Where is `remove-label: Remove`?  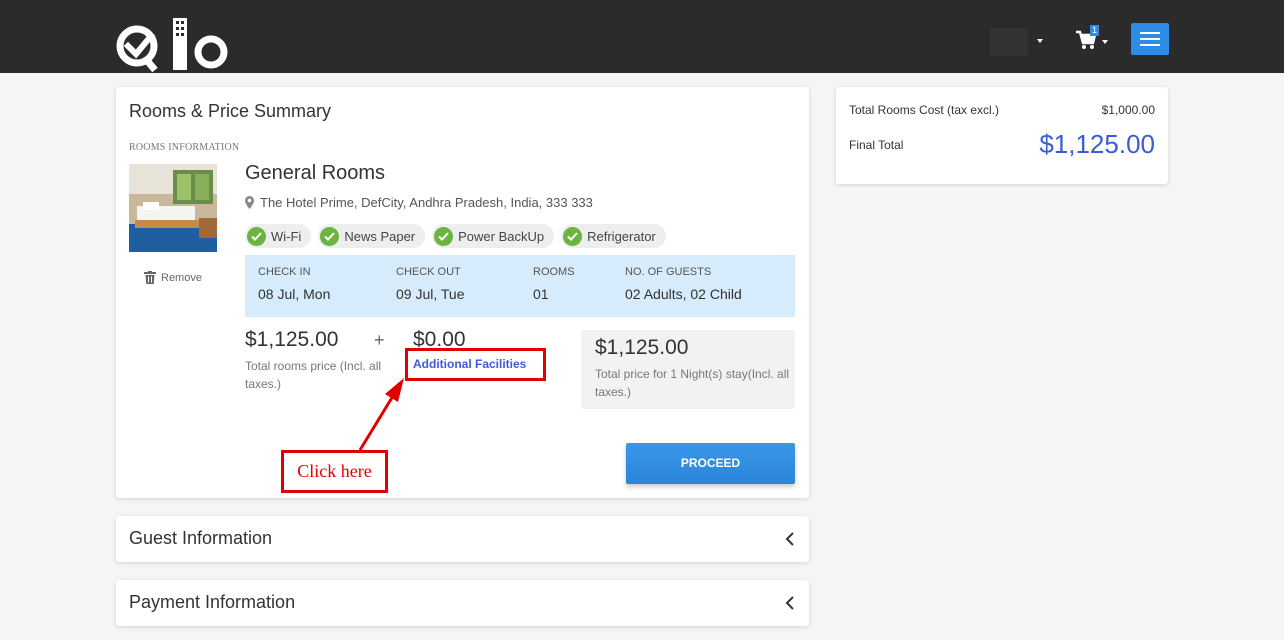
remove-label: Remove is located at coordinates (181, 277).